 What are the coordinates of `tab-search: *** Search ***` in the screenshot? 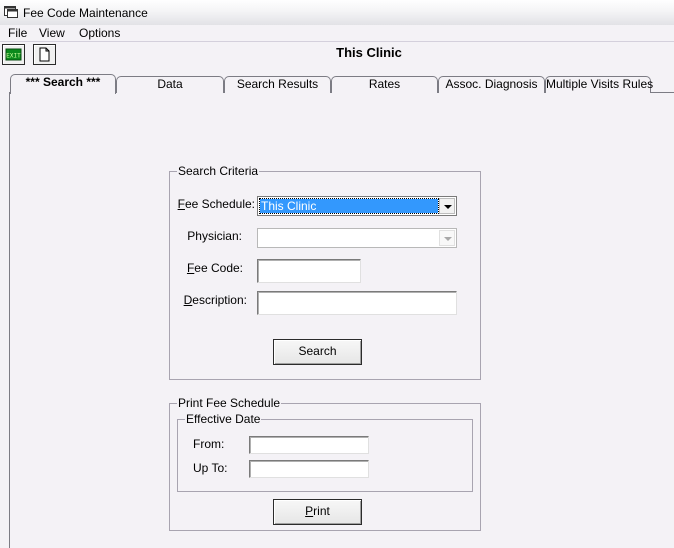 It's located at (63, 84).